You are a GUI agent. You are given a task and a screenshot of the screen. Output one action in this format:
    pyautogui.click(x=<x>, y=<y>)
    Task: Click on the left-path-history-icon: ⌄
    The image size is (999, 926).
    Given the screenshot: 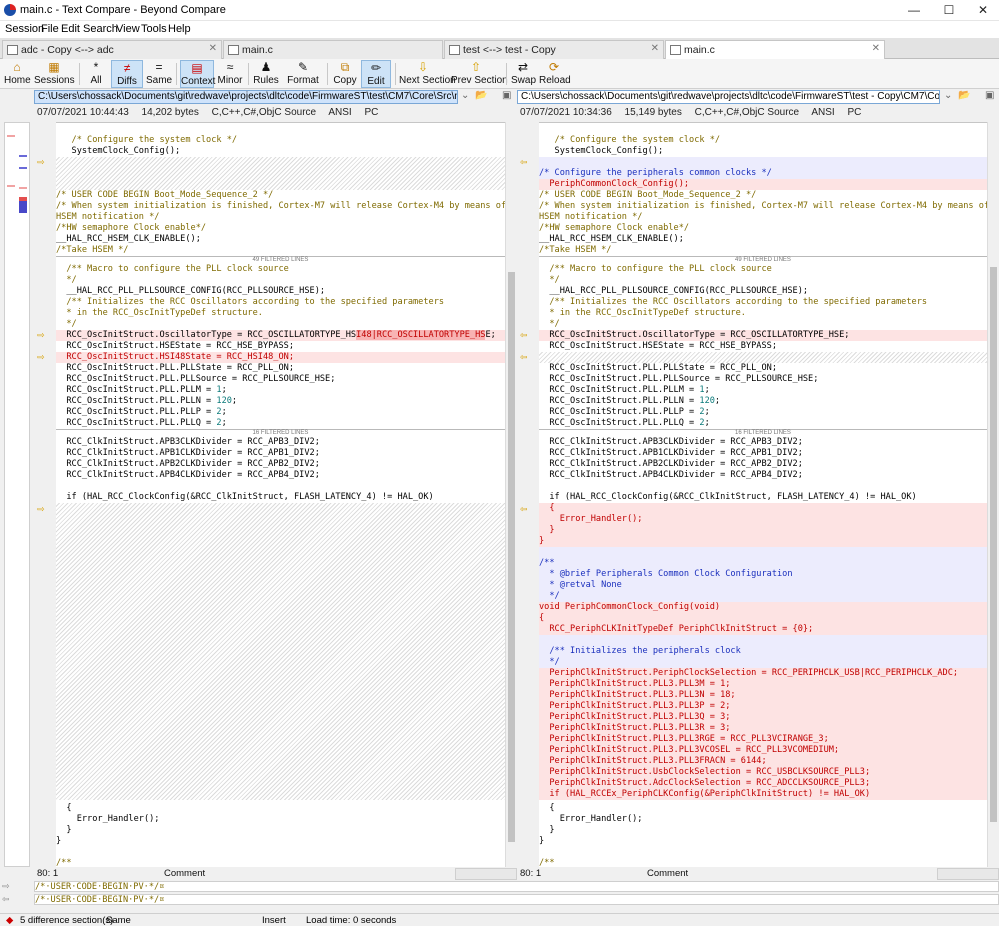 What is the action you would take?
    pyautogui.click(x=465, y=95)
    